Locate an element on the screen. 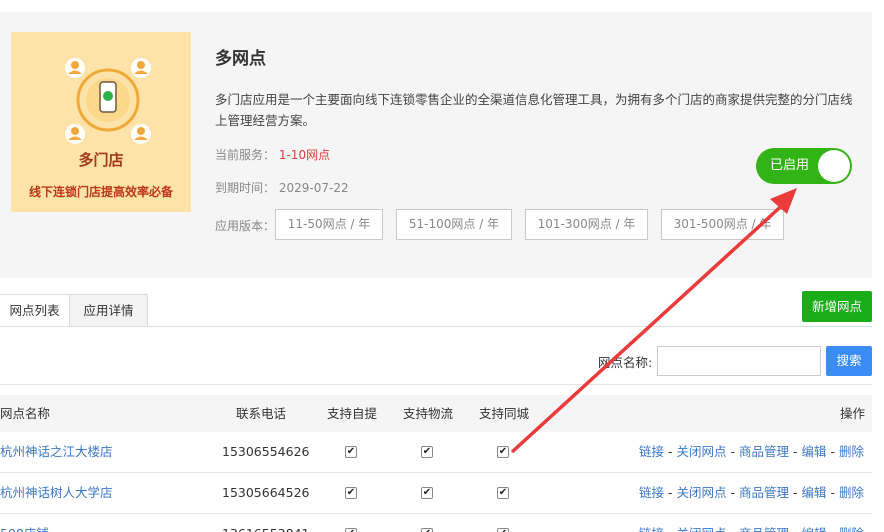  banner-name: 多门店 is located at coordinates (101, 160).